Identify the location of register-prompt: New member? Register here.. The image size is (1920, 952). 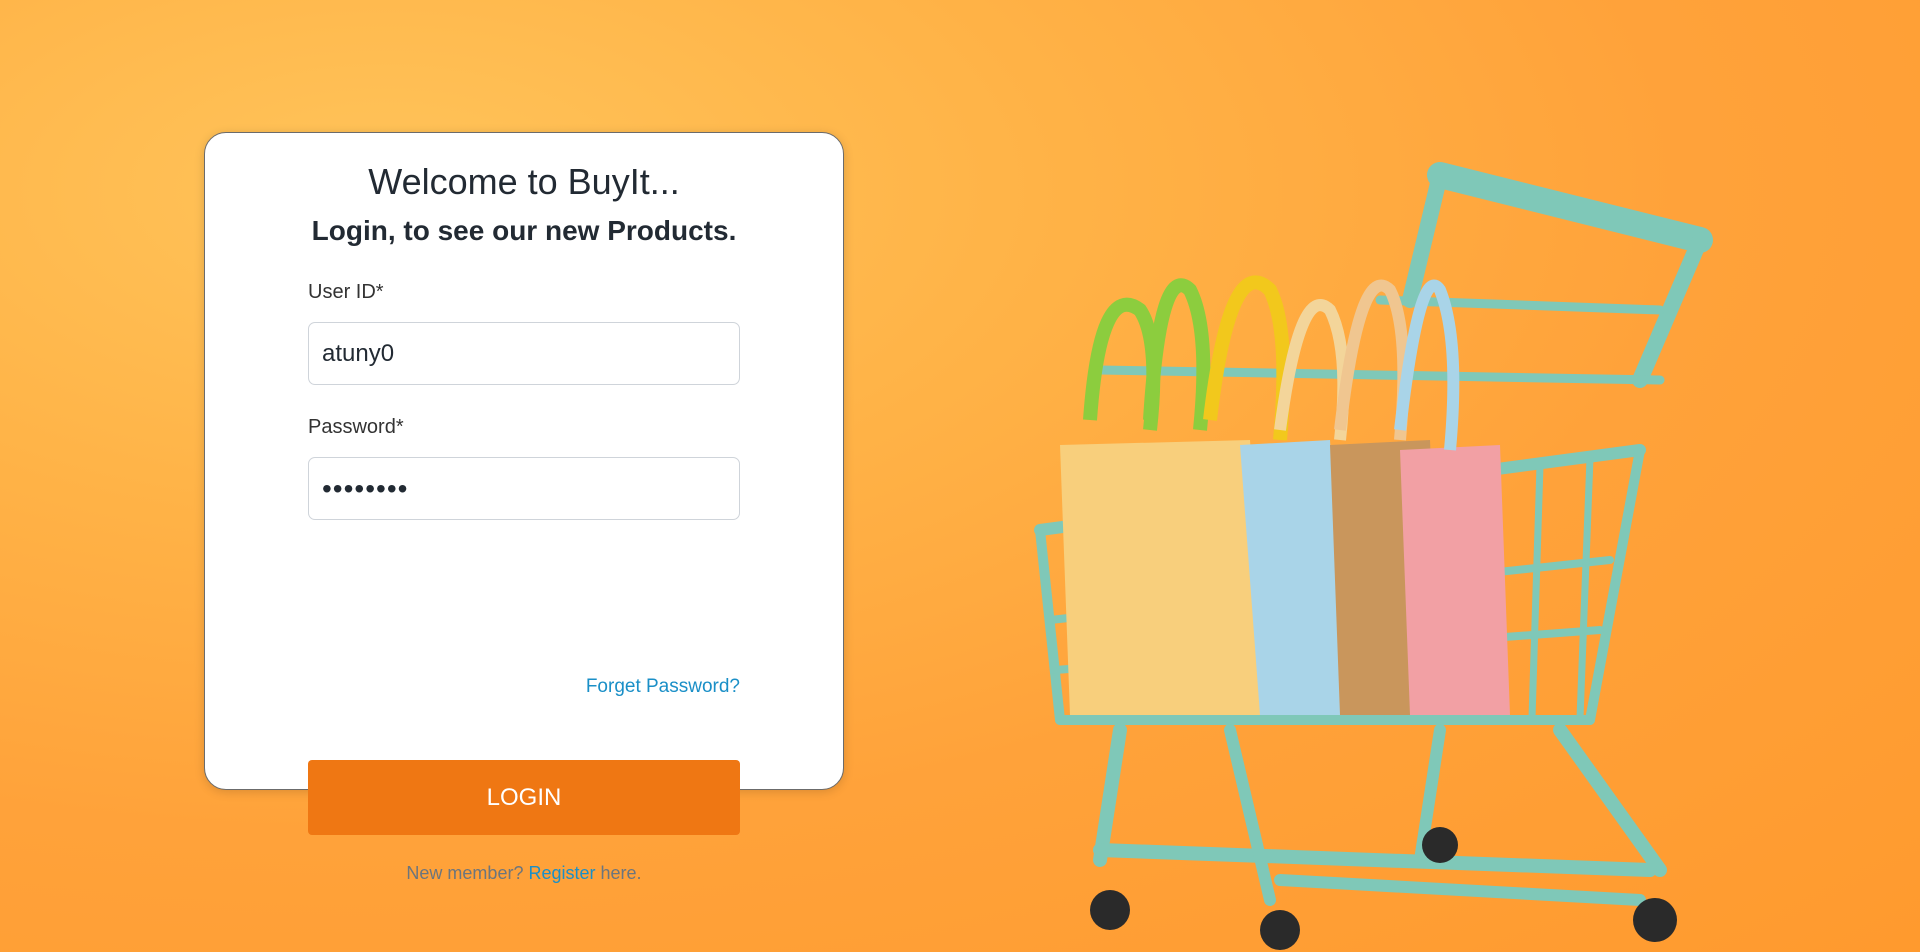
(524, 873).